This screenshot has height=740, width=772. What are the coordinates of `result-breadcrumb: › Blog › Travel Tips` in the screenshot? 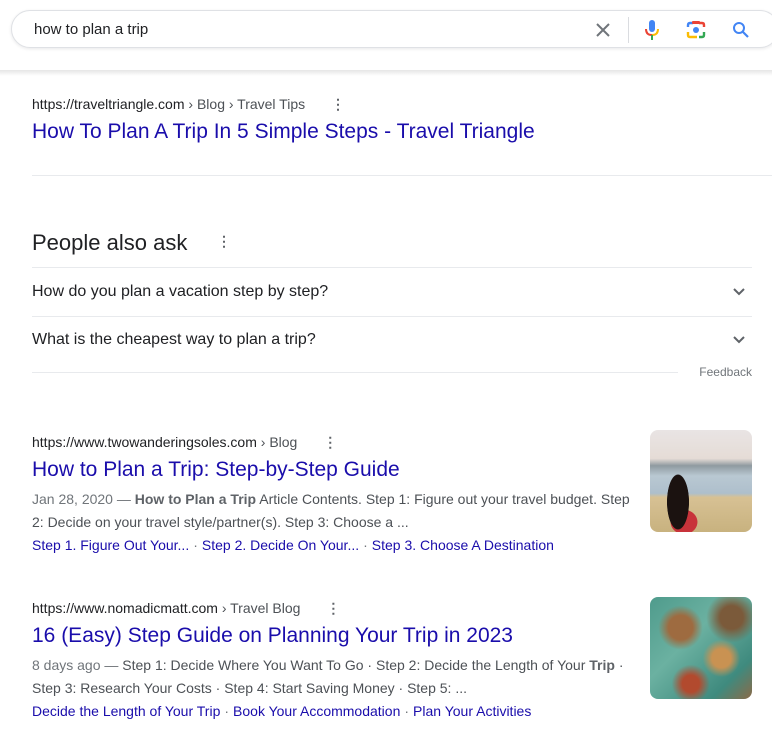 It's located at (245, 104).